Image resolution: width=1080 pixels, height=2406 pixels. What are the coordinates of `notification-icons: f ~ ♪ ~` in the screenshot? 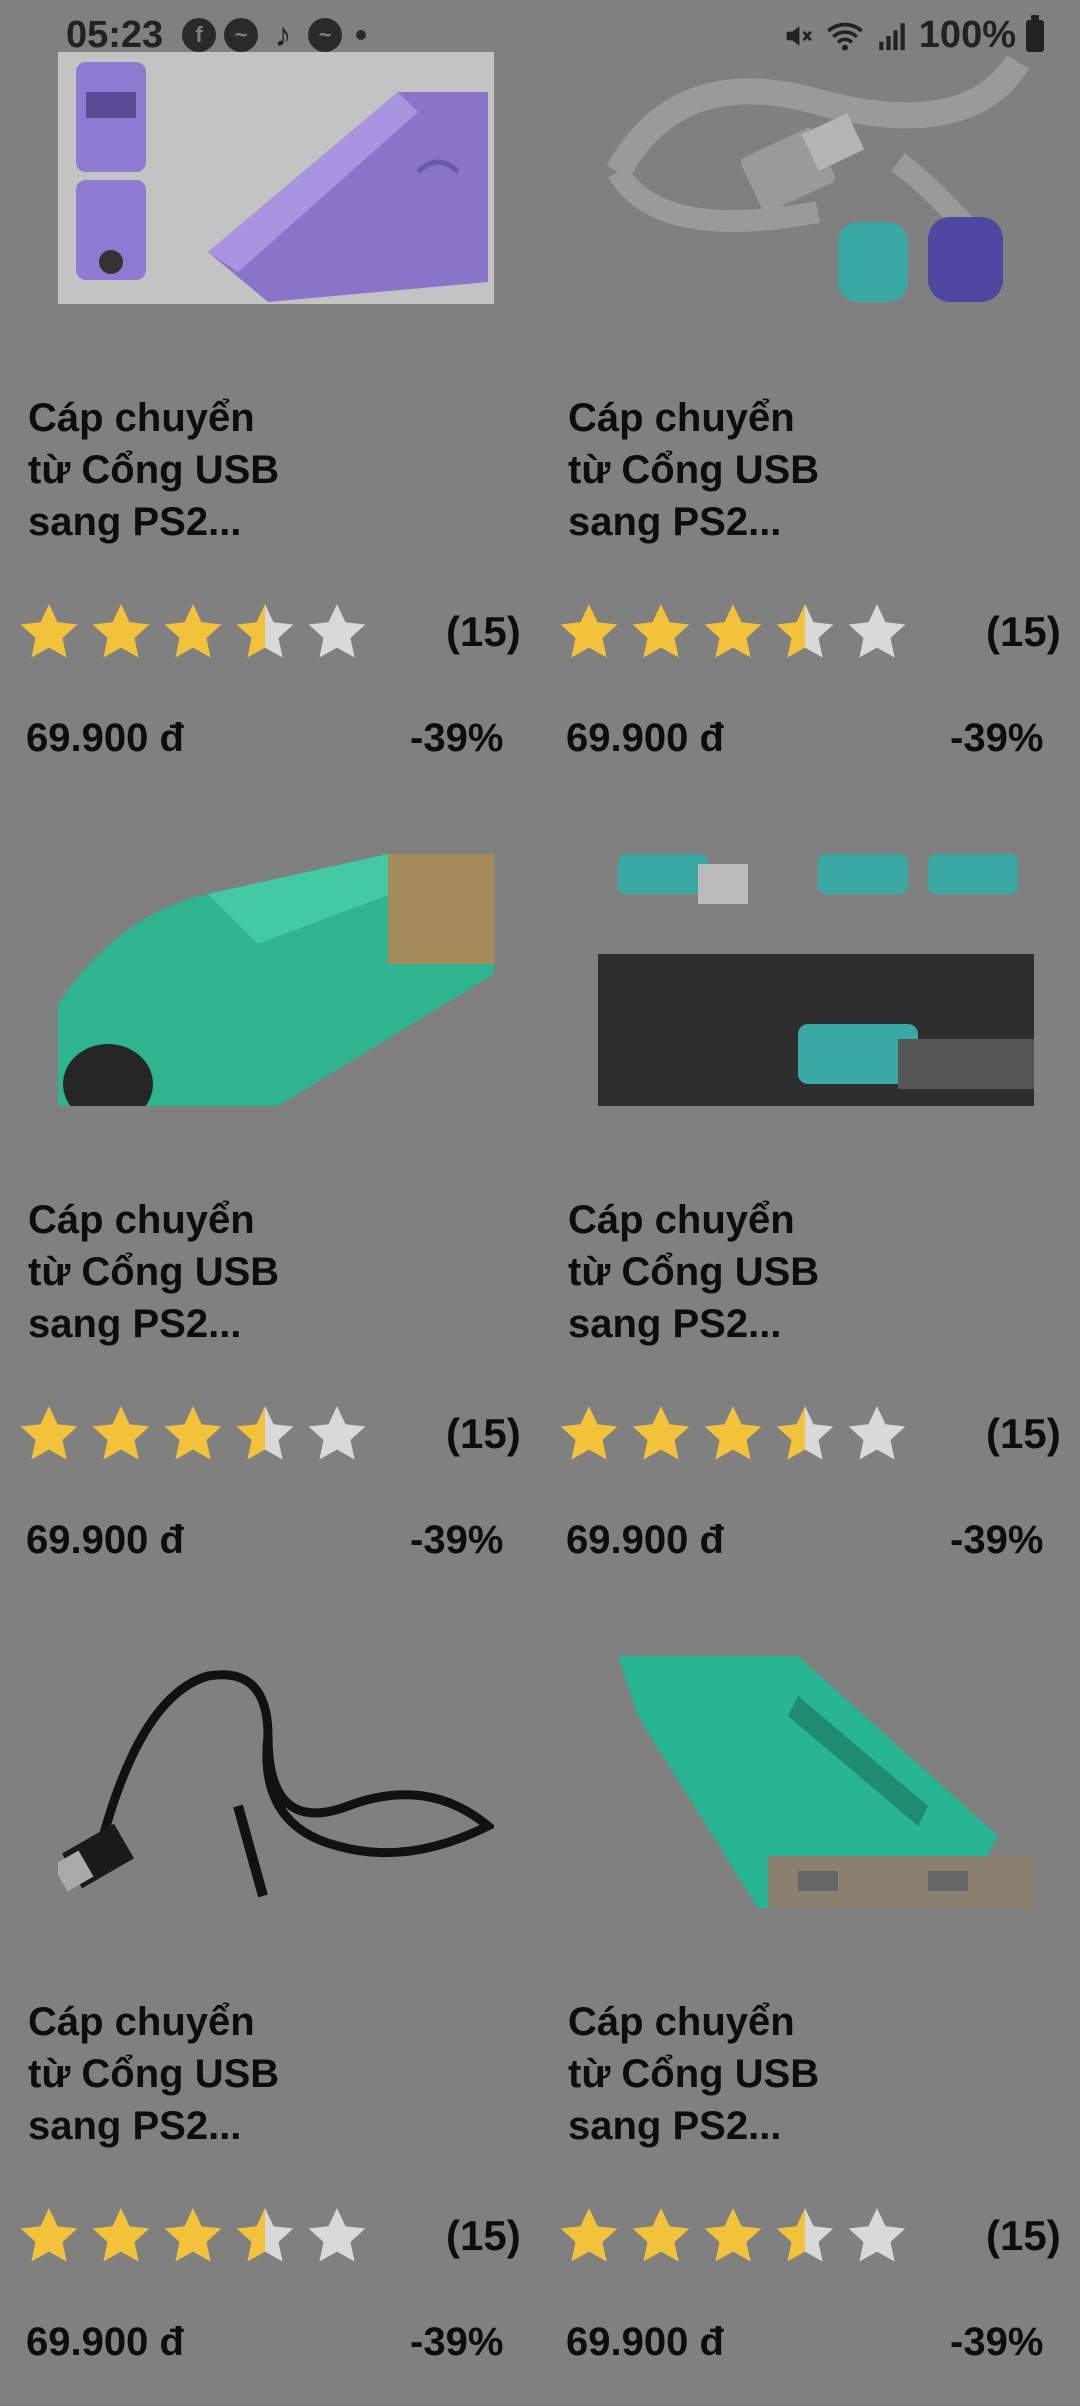 It's located at (274, 34).